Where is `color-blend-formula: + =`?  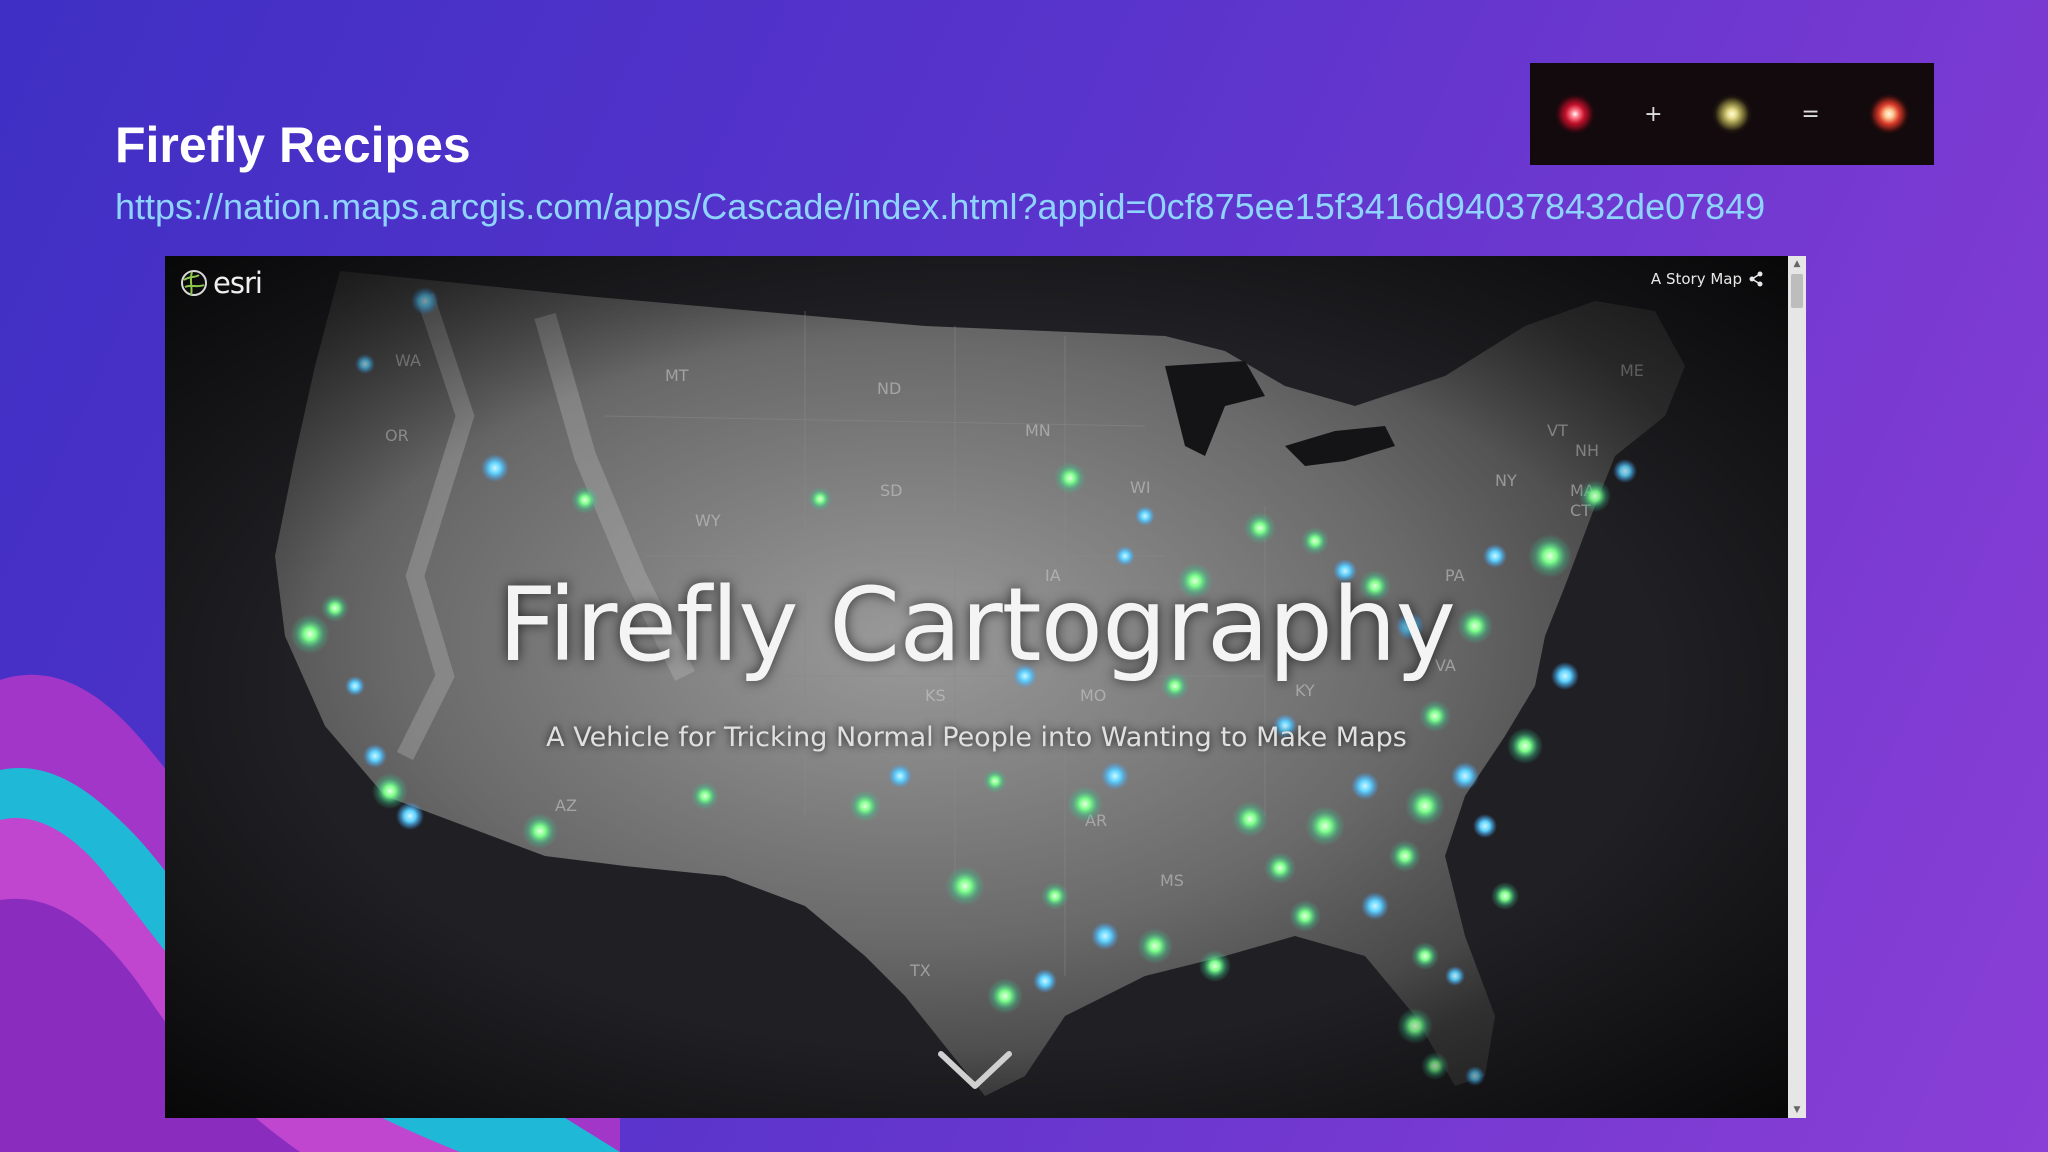 color-blend-formula: + = is located at coordinates (1732, 114).